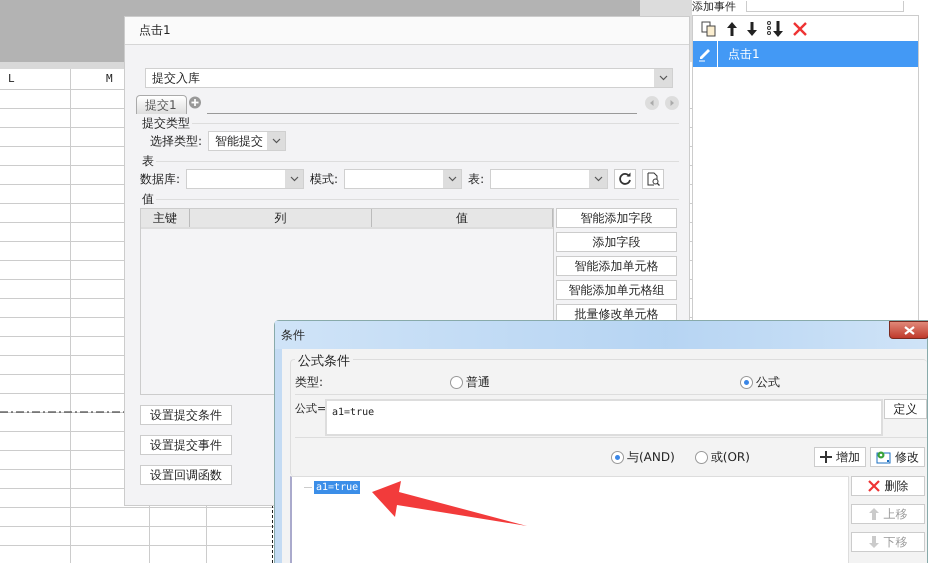 Image resolution: width=928 pixels, height=563 pixels. Describe the element at coordinates (616, 218) in the screenshot. I see `action-button: 智能添加字段` at that location.